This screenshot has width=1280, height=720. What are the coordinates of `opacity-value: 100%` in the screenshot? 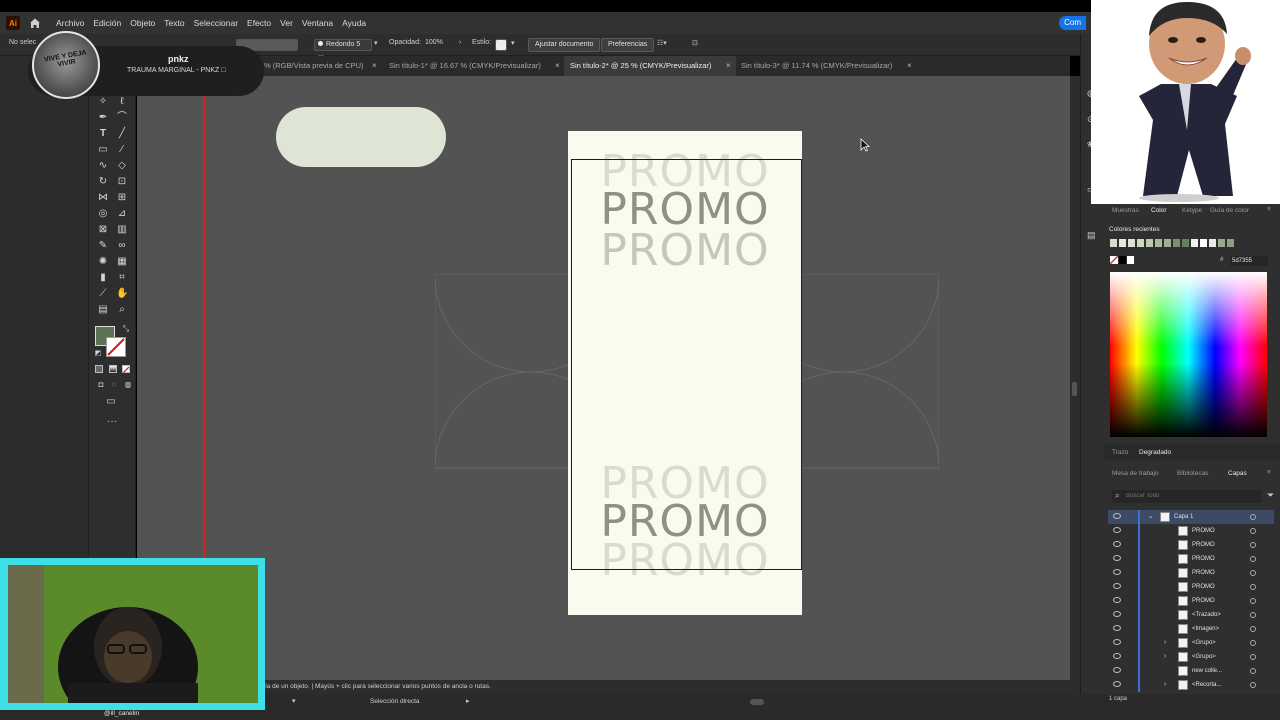 It's located at (434, 42).